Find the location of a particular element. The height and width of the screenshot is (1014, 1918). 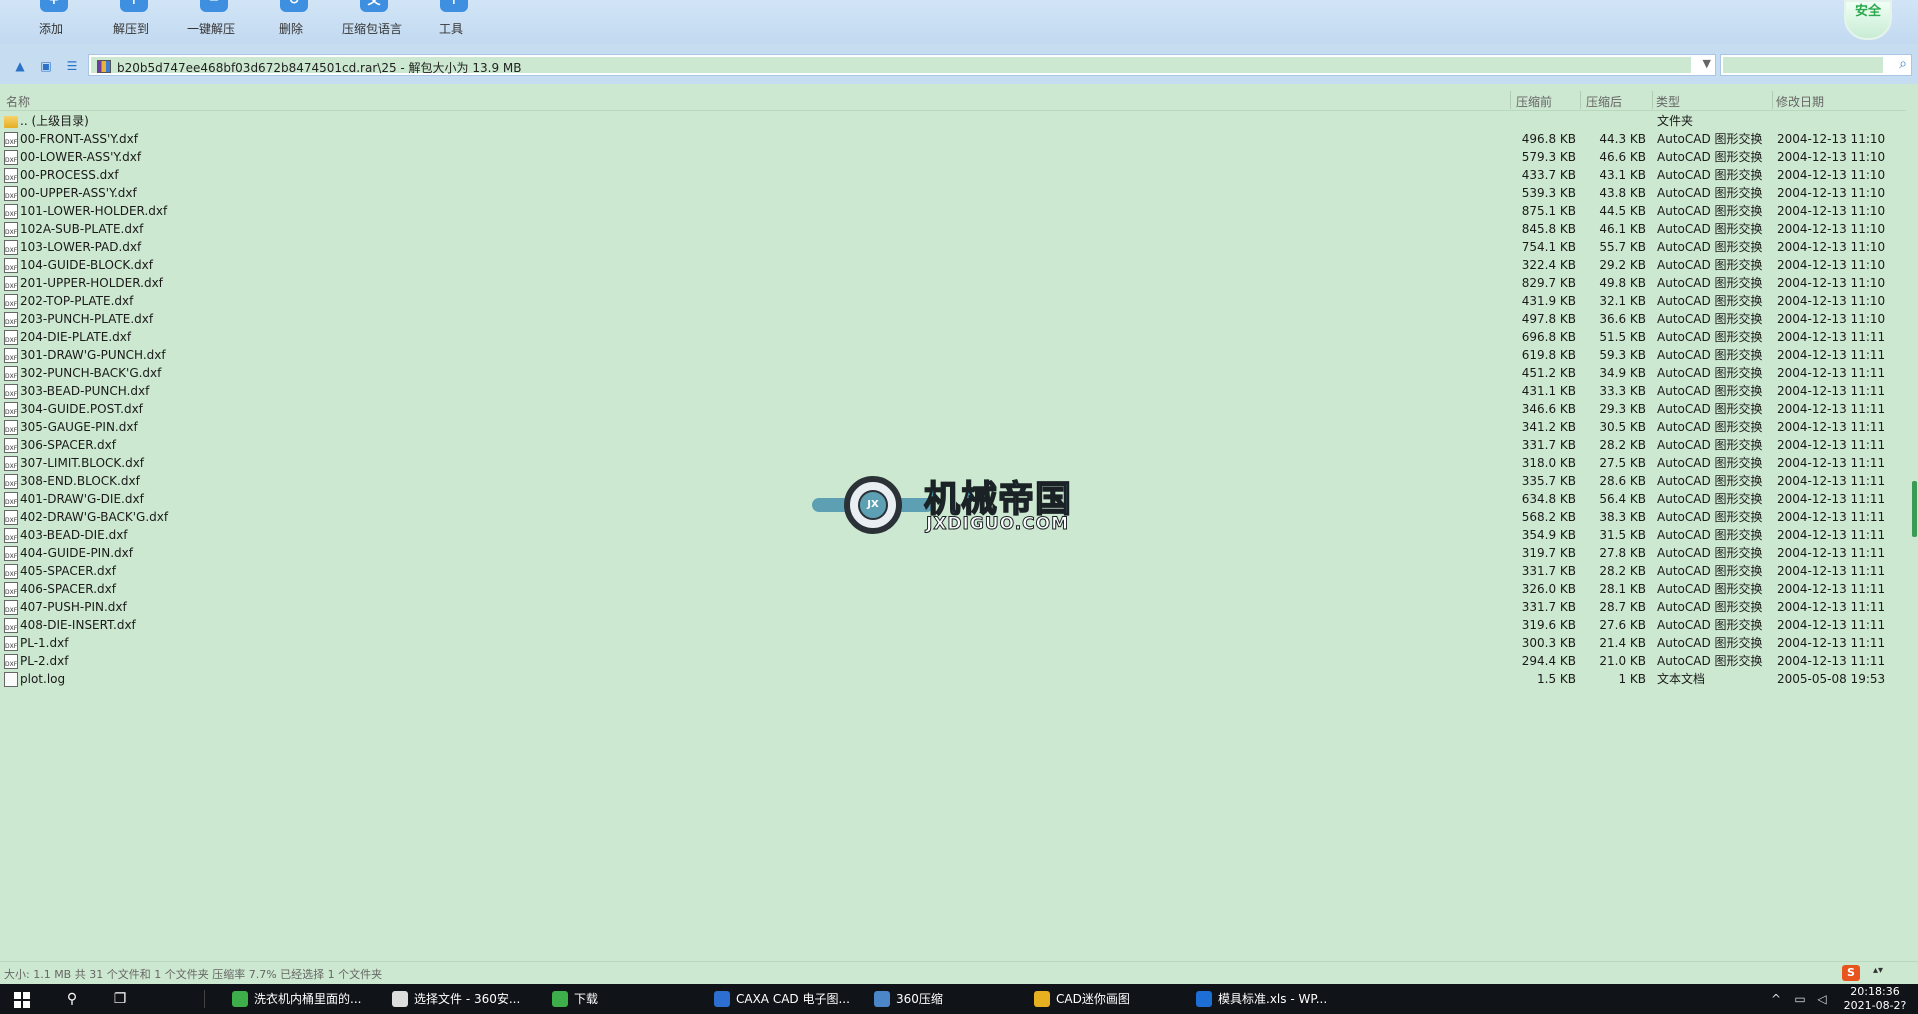

column-compressed-size: 压缩后 is located at coordinates (1604, 101).